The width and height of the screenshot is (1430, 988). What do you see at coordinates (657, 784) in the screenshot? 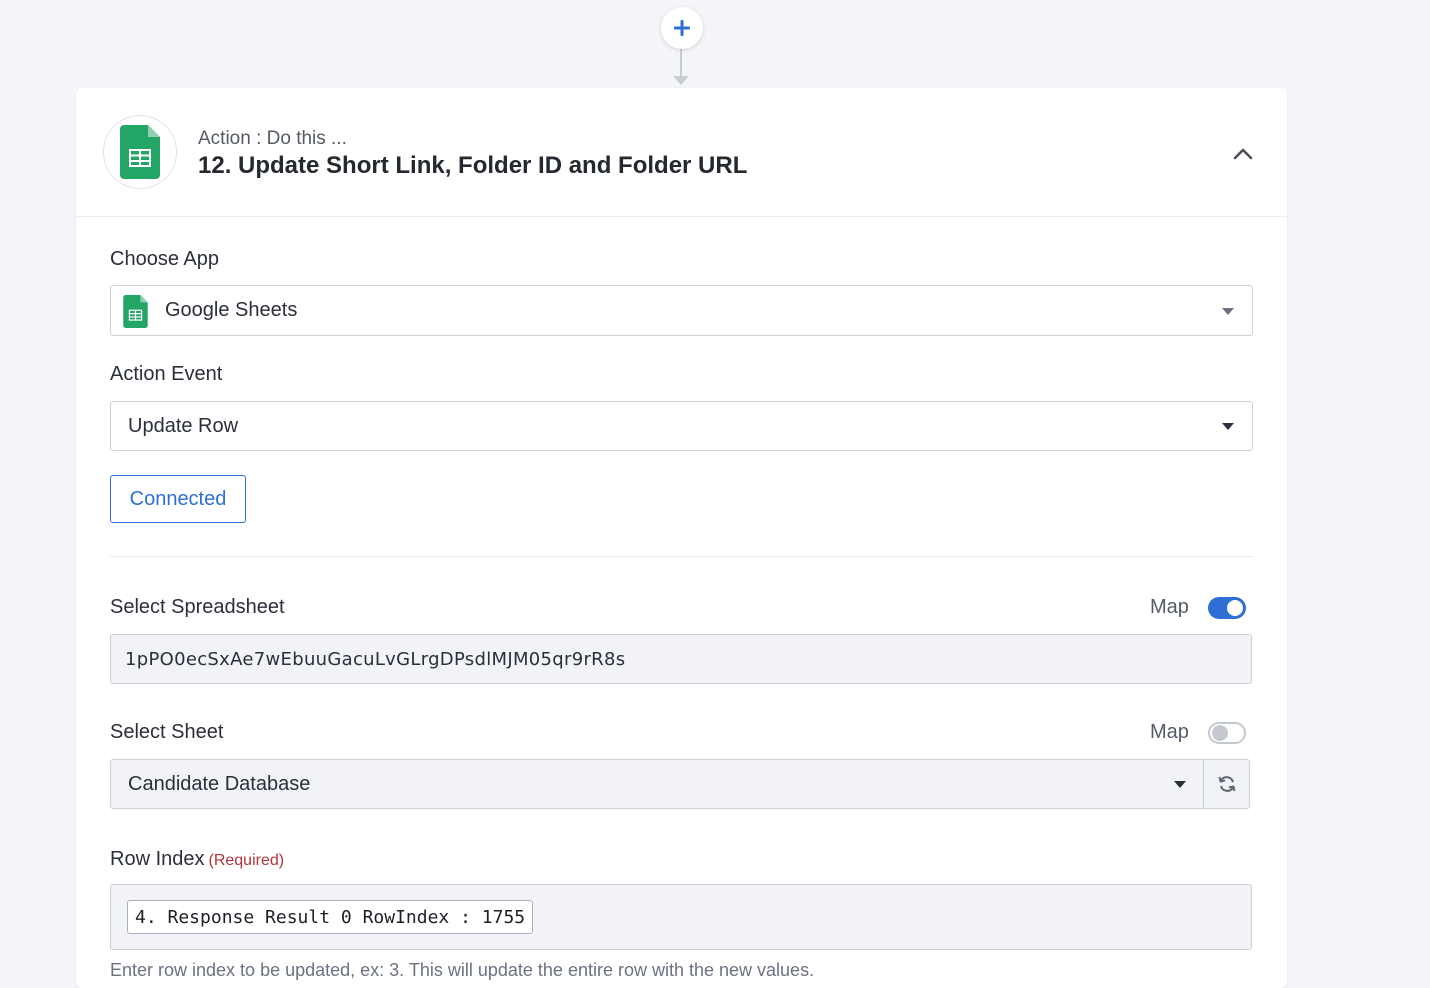
I see `sheet-select: Candidate Database` at bounding box center [657, 784].